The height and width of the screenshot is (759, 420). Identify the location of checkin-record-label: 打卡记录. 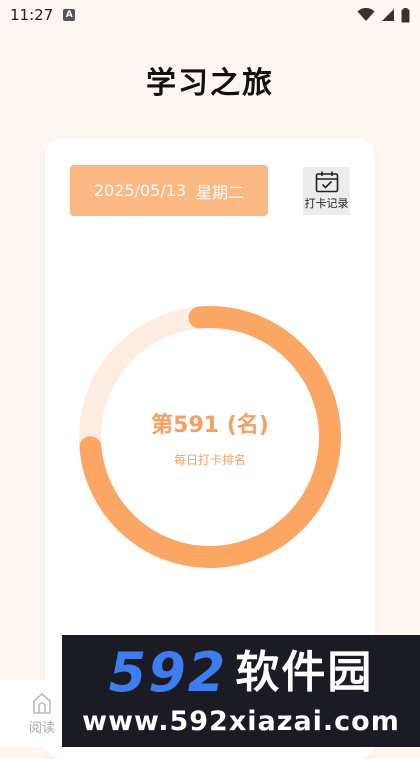
(326, 203).